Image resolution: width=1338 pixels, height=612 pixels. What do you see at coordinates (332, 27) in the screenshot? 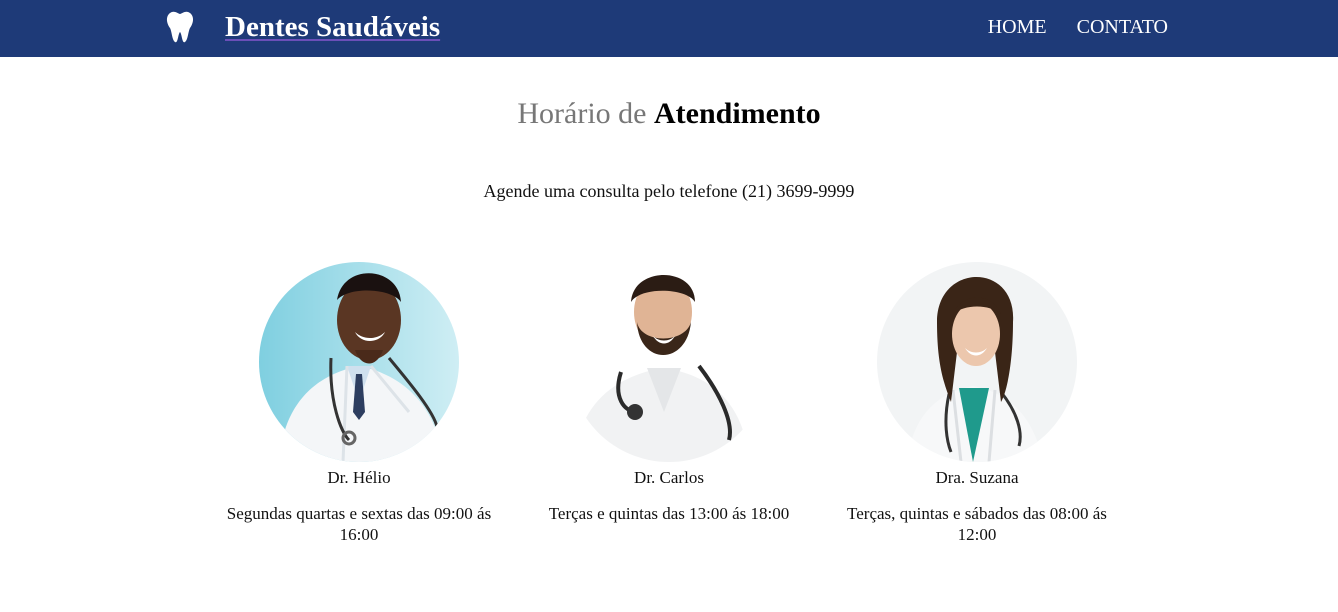
I see `brand-title: Dentes Saudáveis` at bounding box center [332, 27].